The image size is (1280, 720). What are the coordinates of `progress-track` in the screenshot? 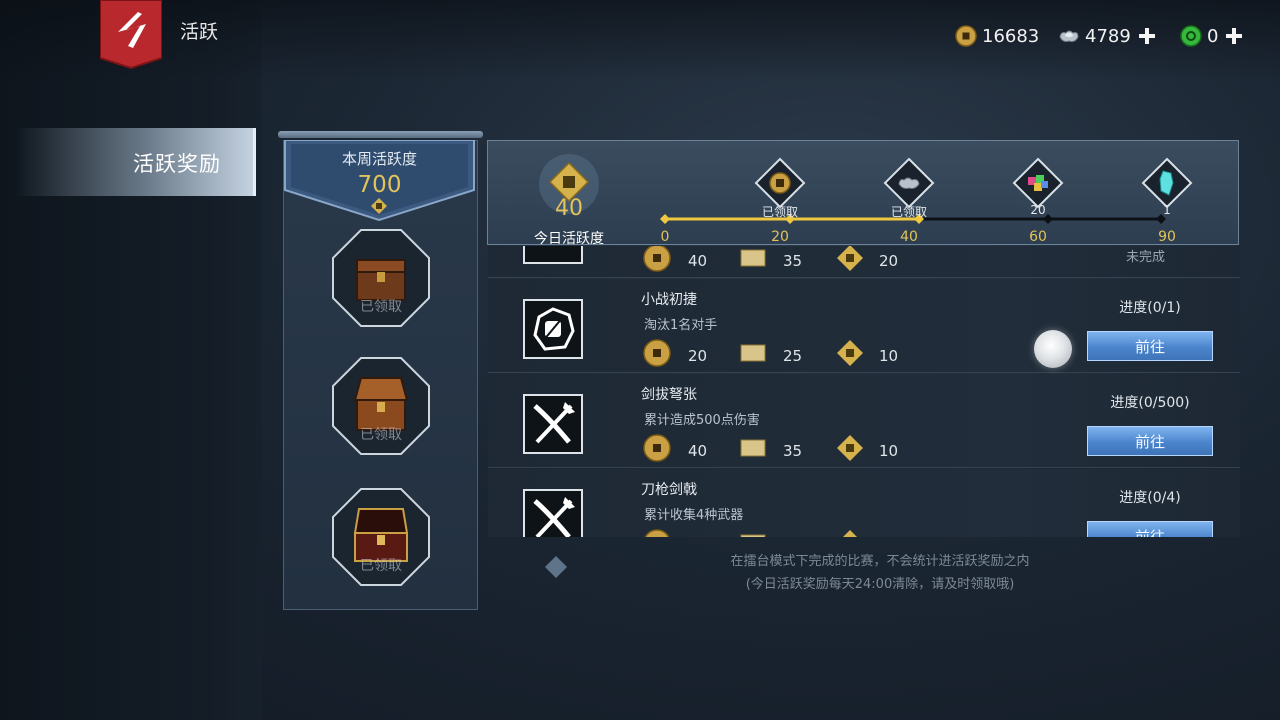 It's located at (913, 219).